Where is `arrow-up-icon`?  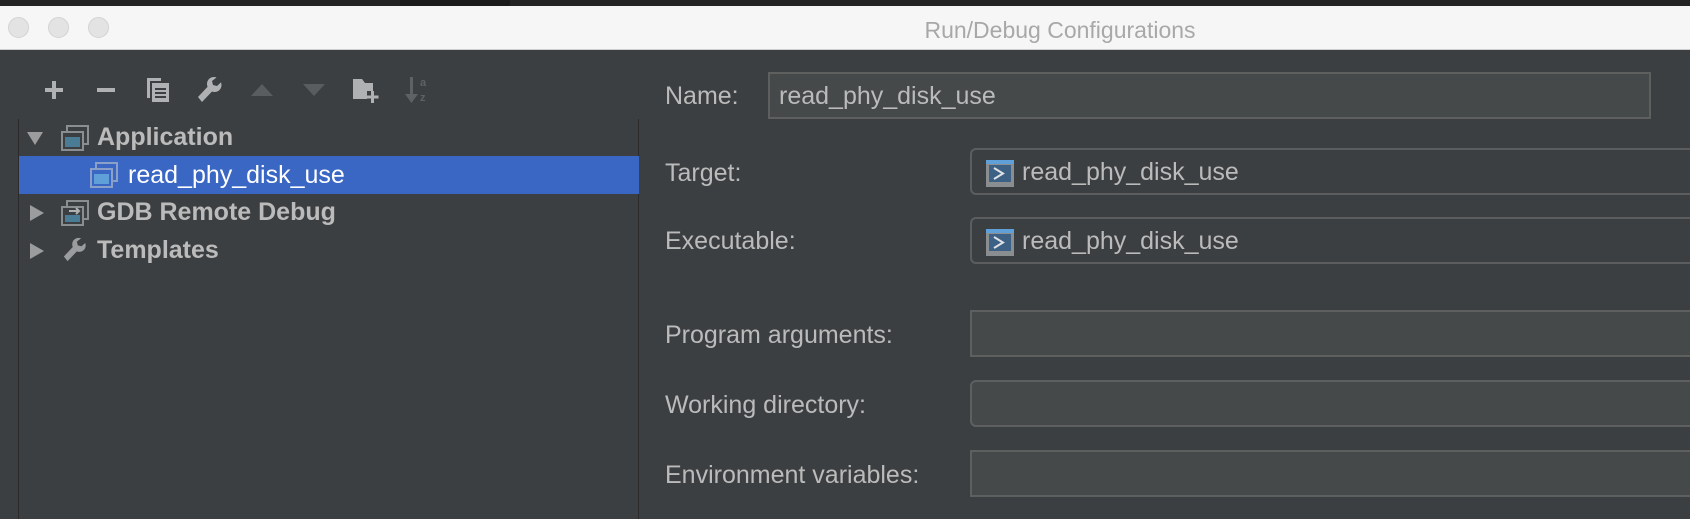
arrow-up-icon is located at coordinates (262, 90).